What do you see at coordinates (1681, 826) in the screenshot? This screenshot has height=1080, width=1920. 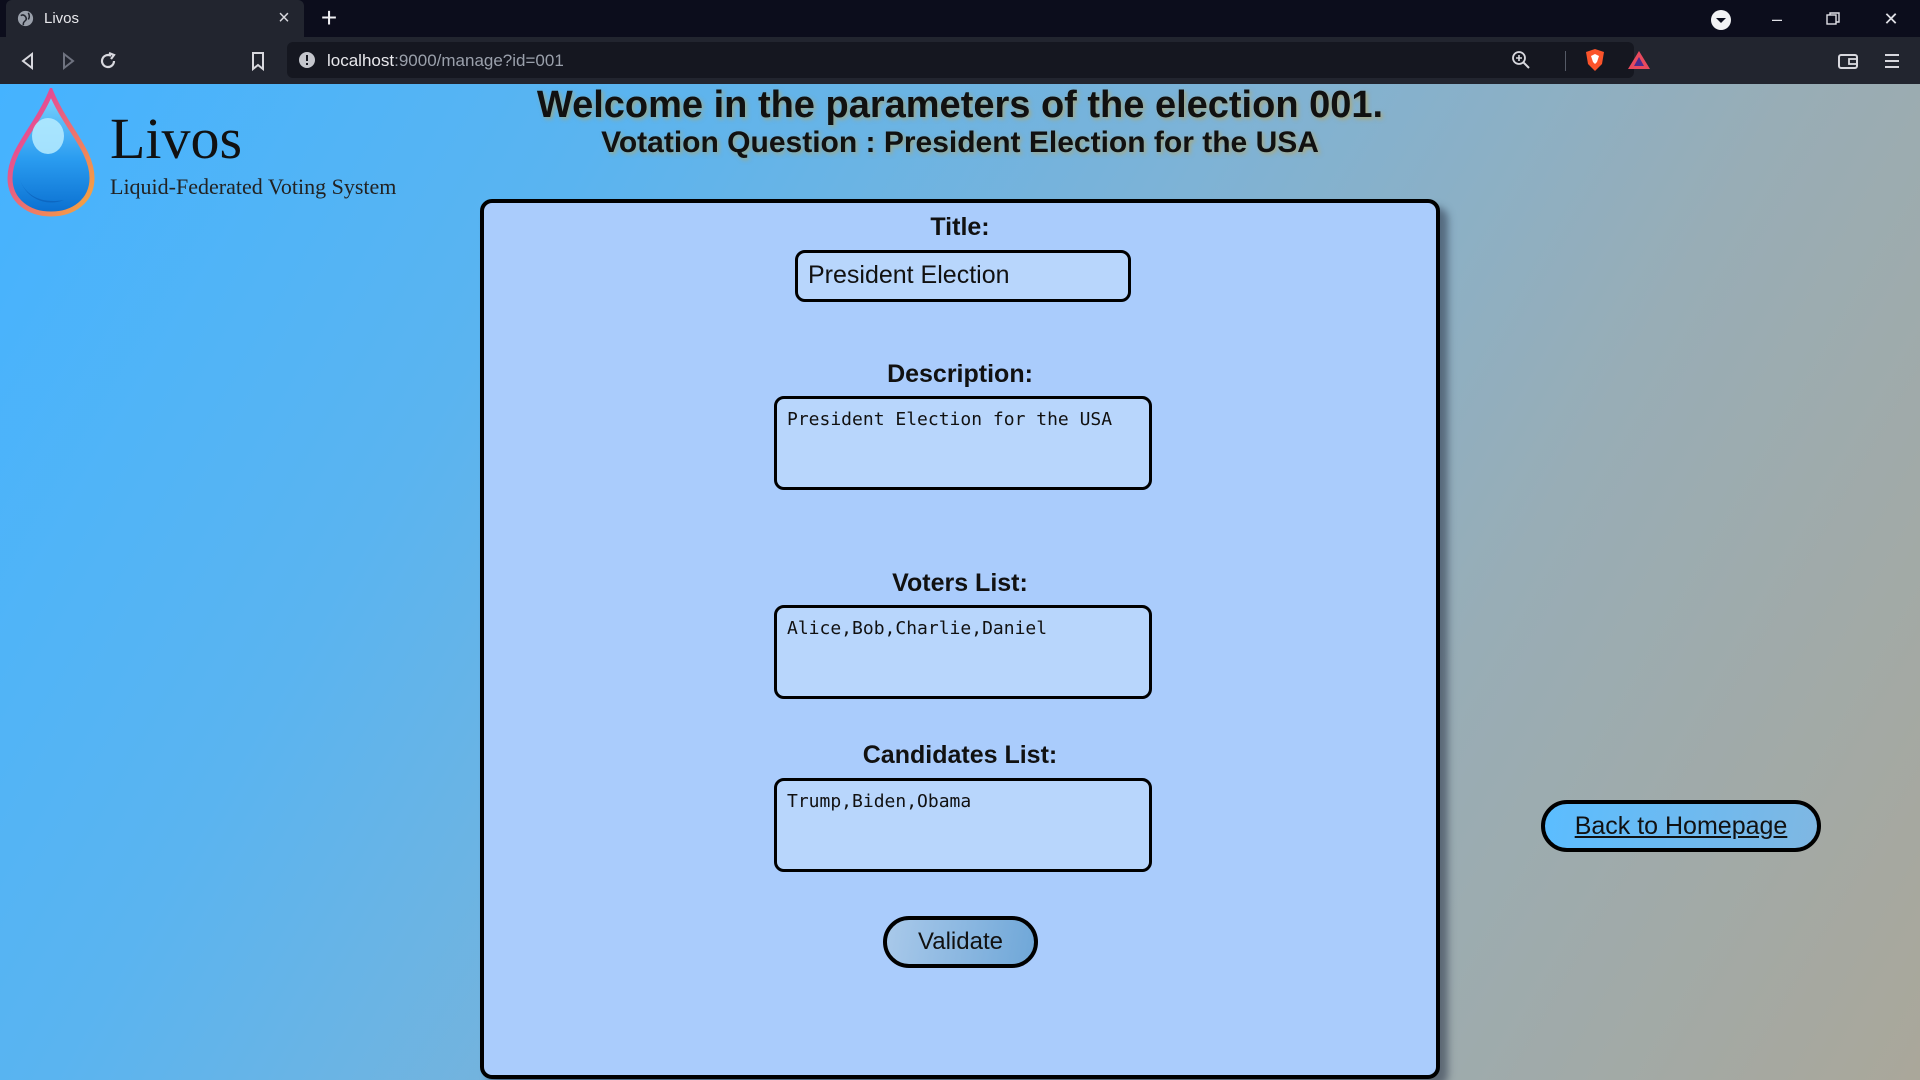 I see `back-to-homepage-button: Back to Homepage` at bounding box center [1681, 826].